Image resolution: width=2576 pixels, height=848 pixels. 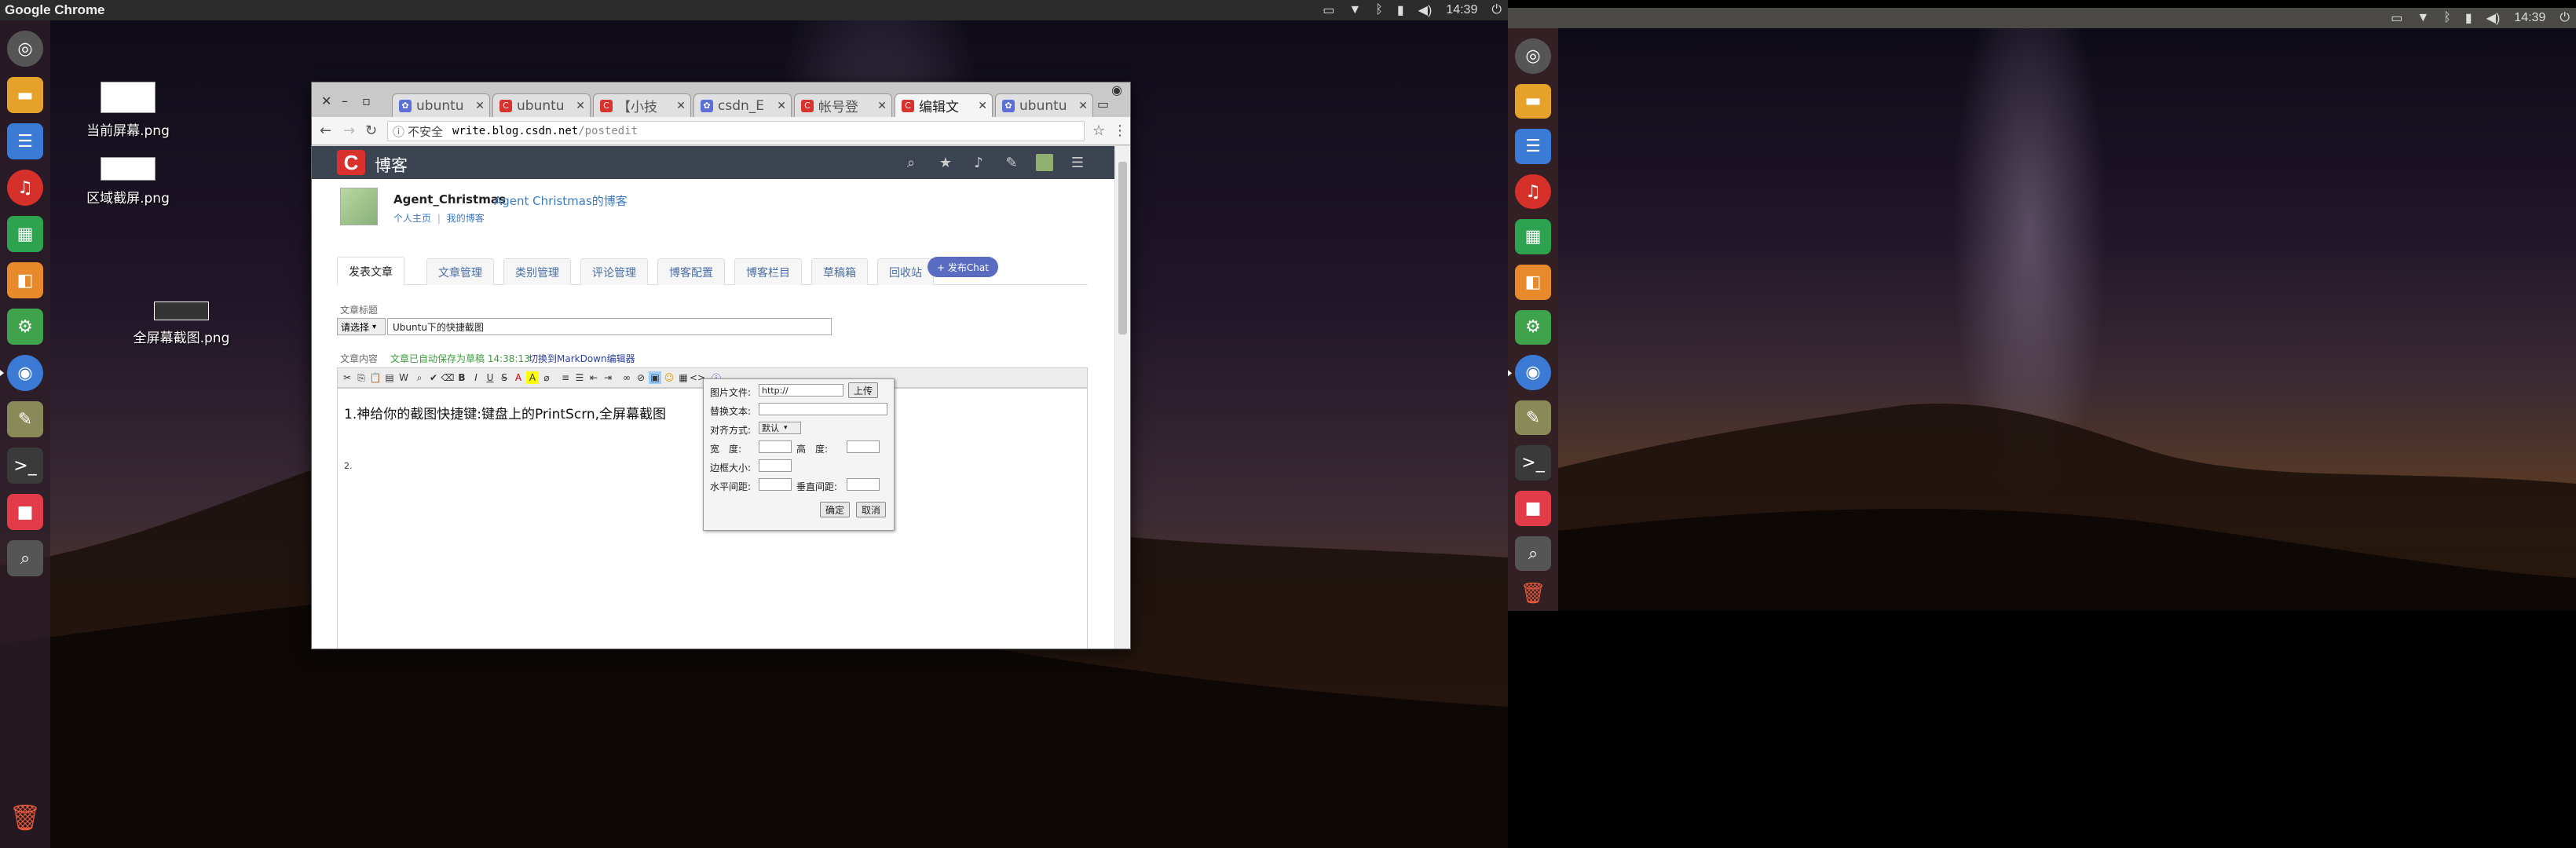 What do you see at coordinates (610, 327) in the screenshot?
I see `title-input: Ubuntu下的快捷截图` at bounding box center [610, 327].